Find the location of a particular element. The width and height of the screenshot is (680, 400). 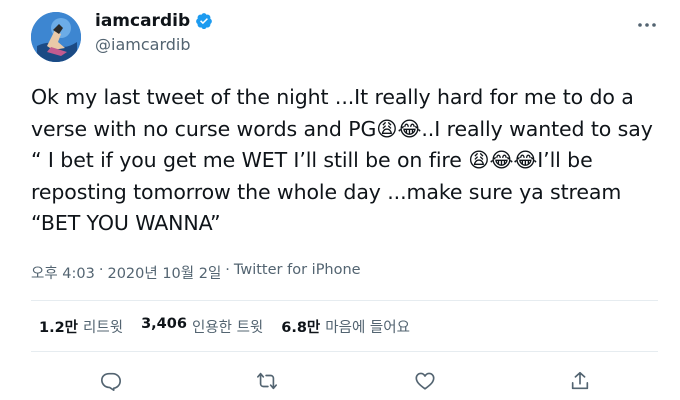

retweets-stat: 1.2만 리트윗 is located at coordinates (81, 326).